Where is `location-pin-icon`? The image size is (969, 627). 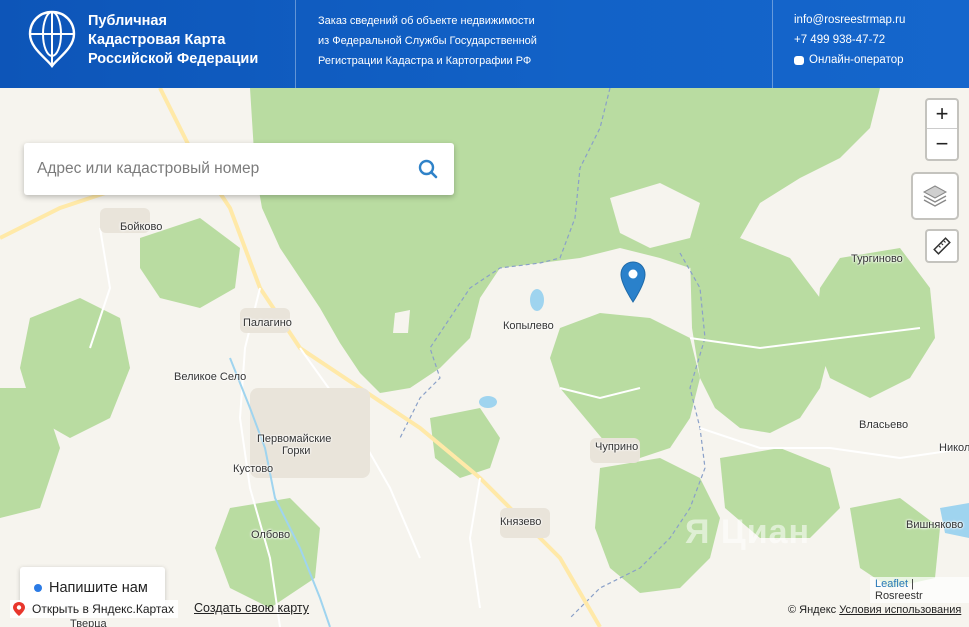 location-pin-icon is located at coordinates (633, 282).